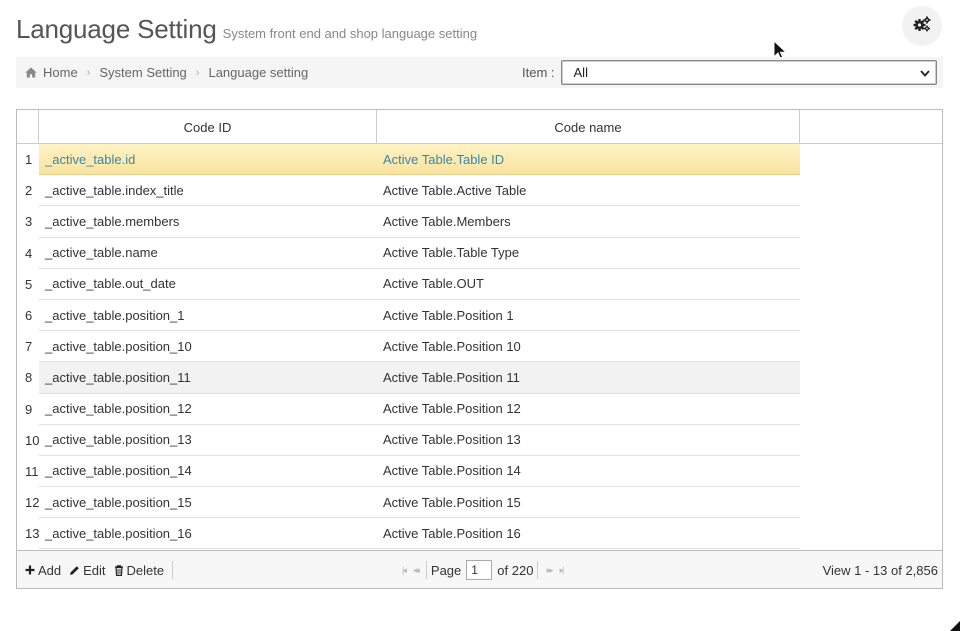  I want to click on row-number: 8, so click(29, 378).